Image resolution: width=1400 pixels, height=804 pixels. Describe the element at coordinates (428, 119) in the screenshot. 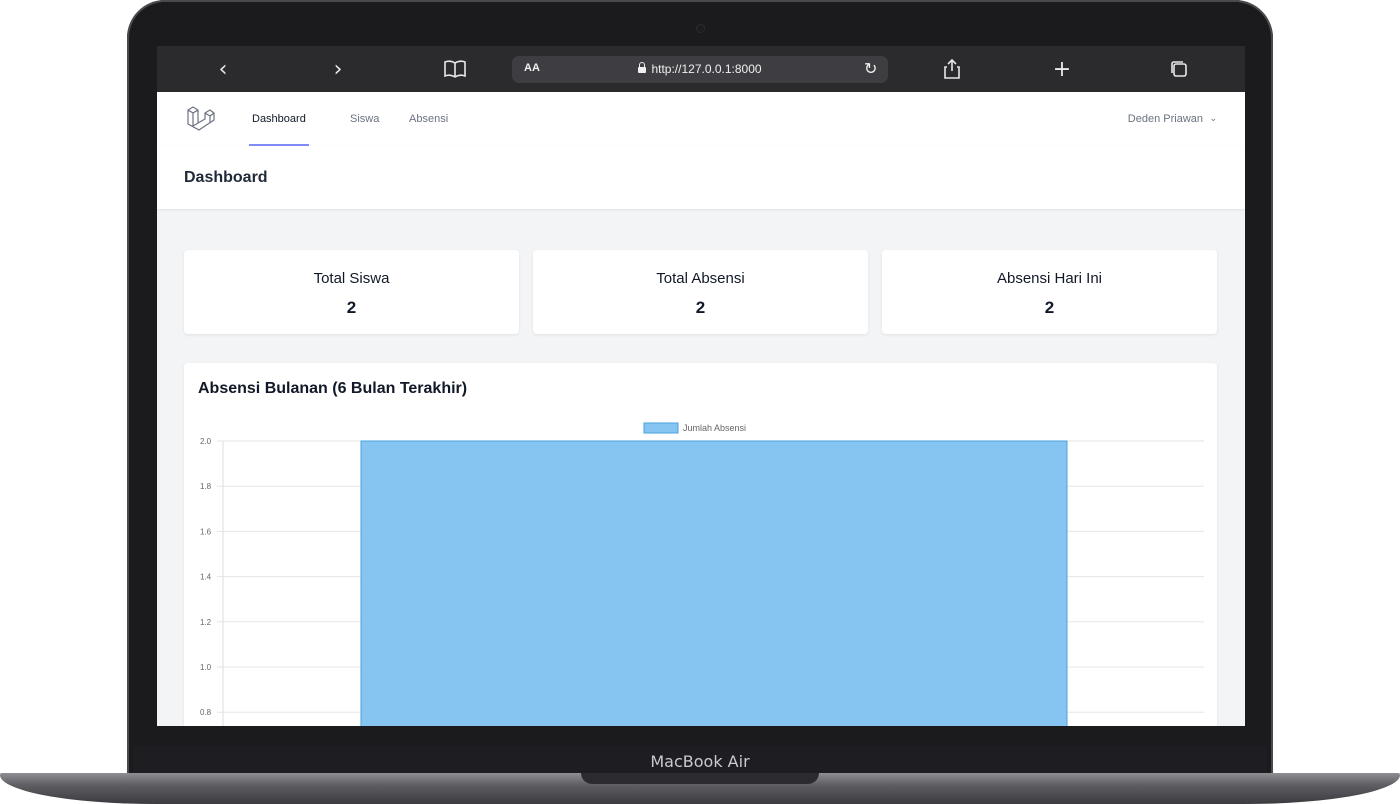

I see `nav-absensi: Absensi` at that location.